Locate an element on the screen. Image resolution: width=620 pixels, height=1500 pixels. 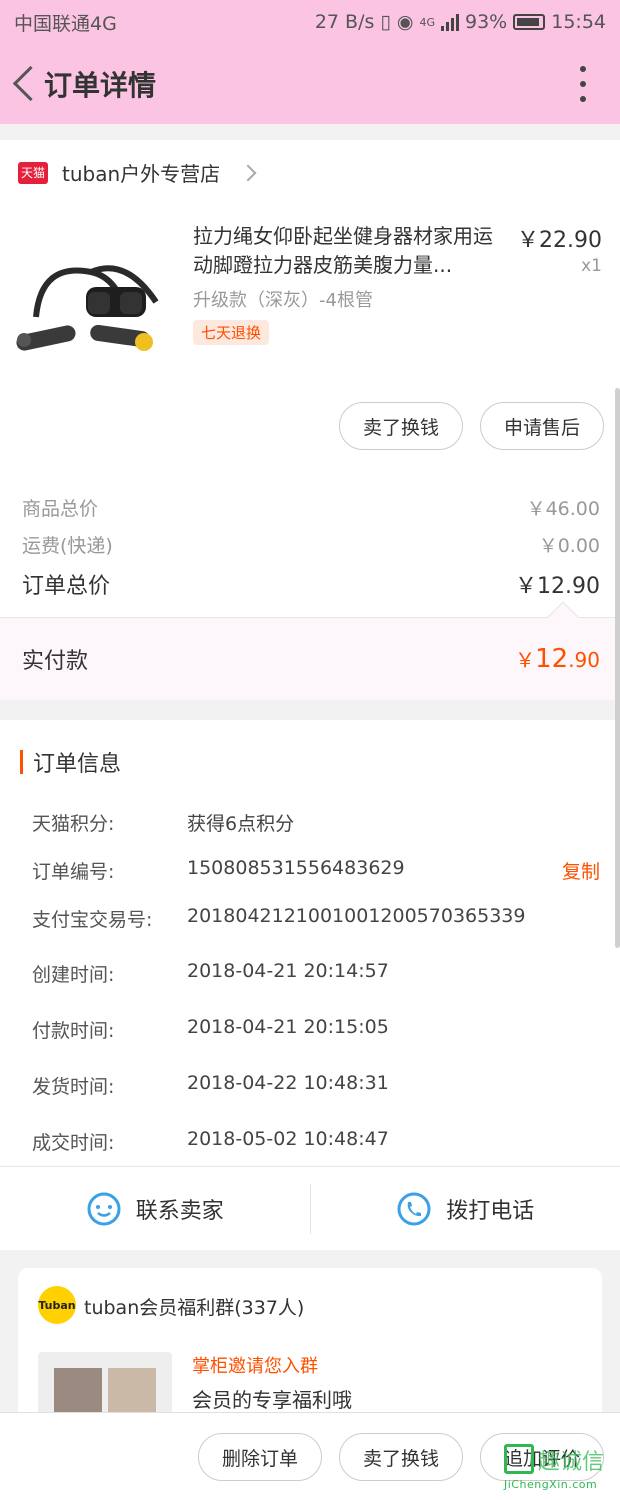
info-key: 成交时间: is located at coordinates (73, 1143).